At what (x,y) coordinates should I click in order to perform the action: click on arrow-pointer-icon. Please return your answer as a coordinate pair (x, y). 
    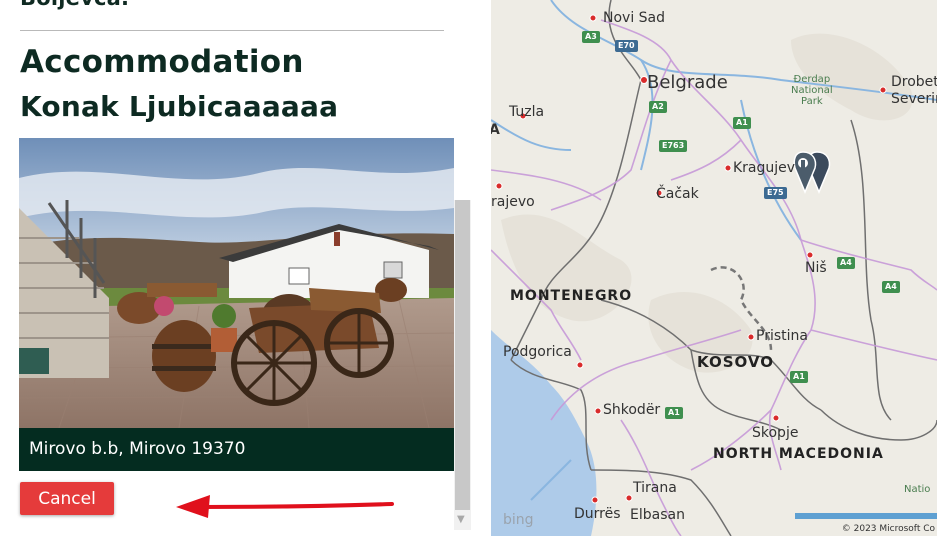
    Looking at the image, I should click on (285, 506).